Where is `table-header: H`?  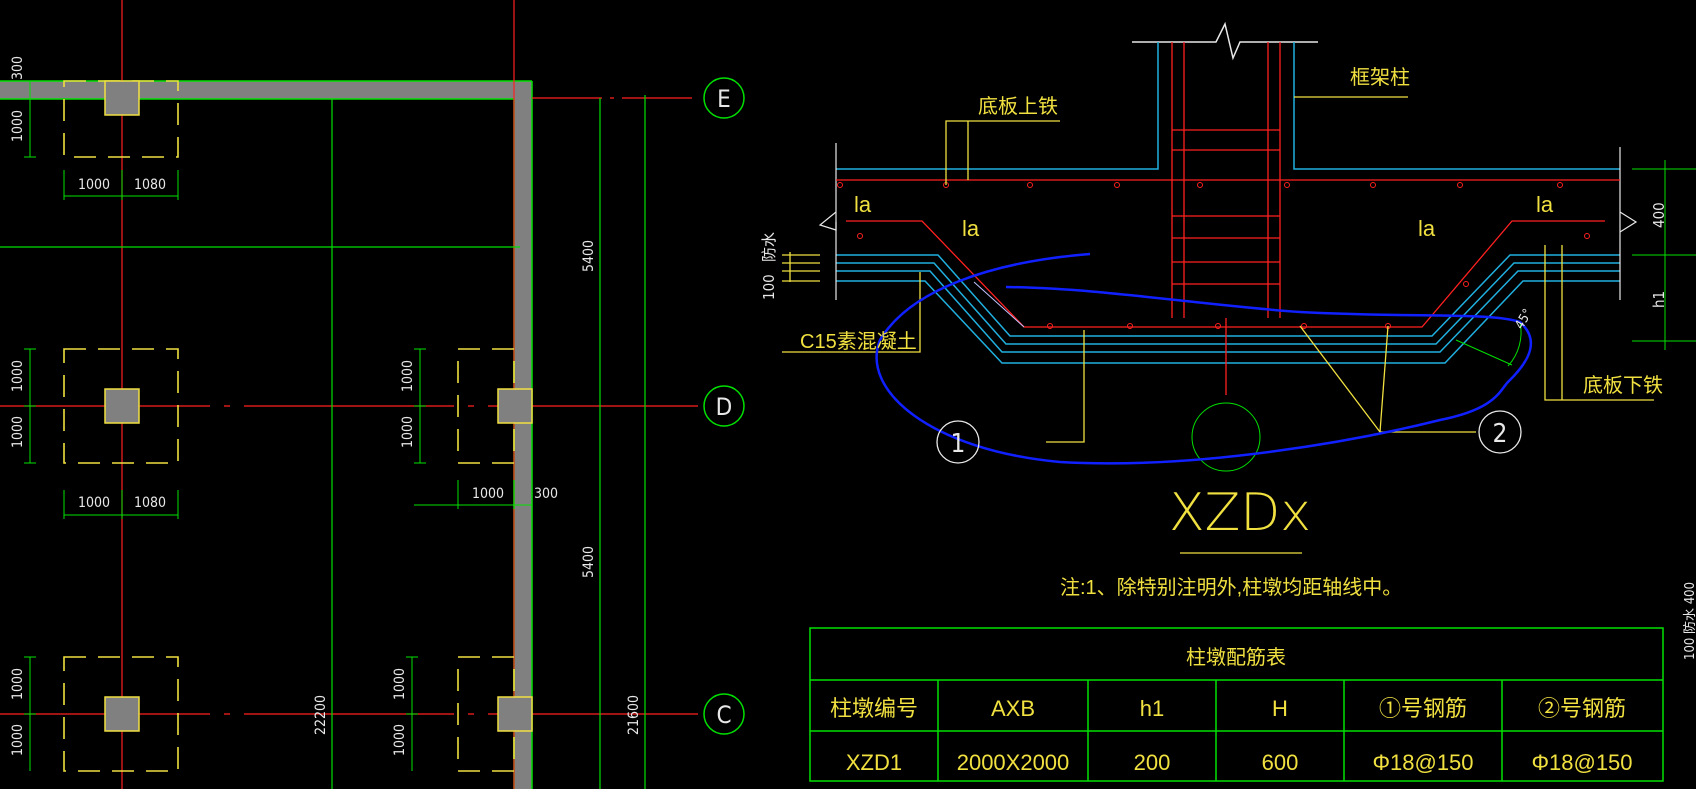
table-header: H is located at coordinates (1280, 708).